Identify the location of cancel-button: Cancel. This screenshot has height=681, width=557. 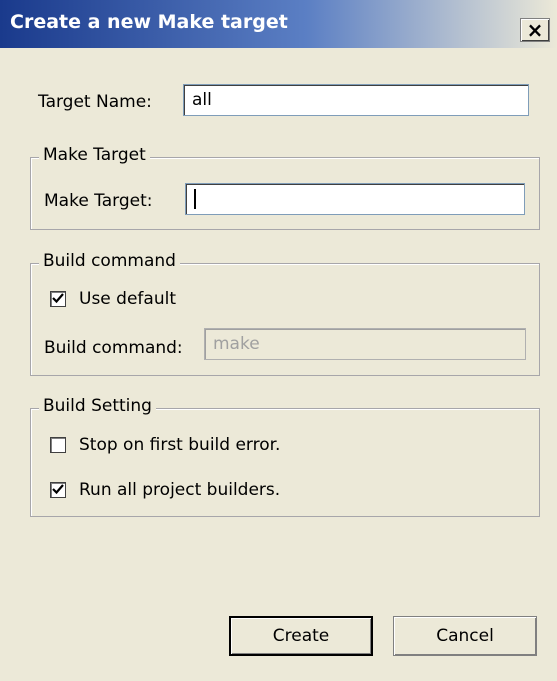
(465, 636).